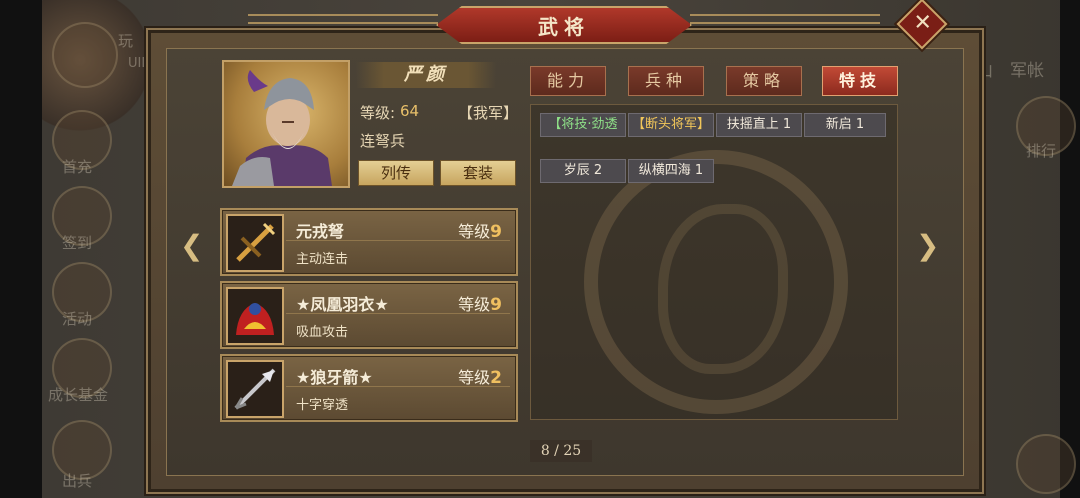 The height and width of the screenshot is (498, 1080). I want to click on tab-strategy: 策略, so click(764, 81).